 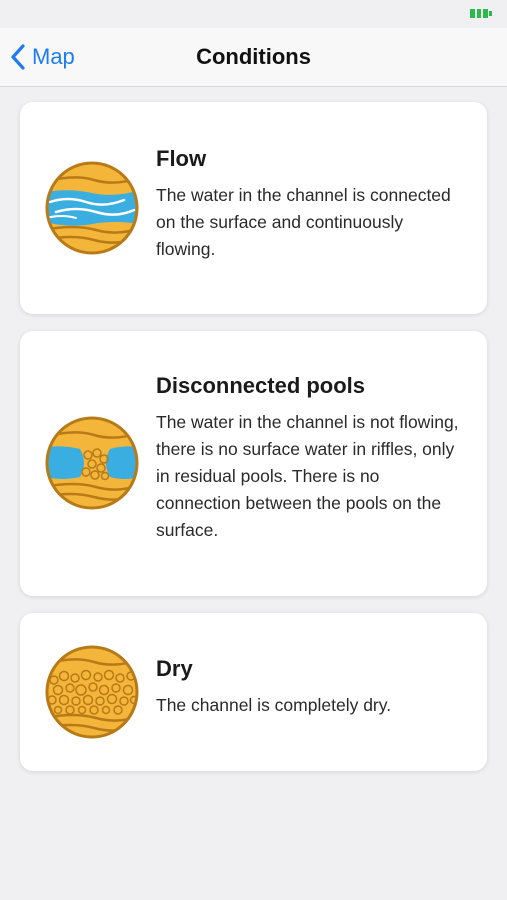 What do you see at coordinates (261, 385) in the screenshot?
I see `condition-title: Disconnected pools` at bounding box center [261, 385].